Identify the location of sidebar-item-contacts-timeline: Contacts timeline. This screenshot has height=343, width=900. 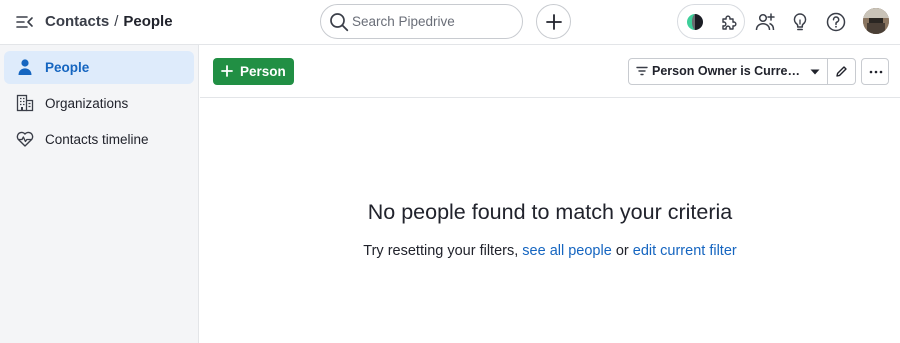
(99, 139).